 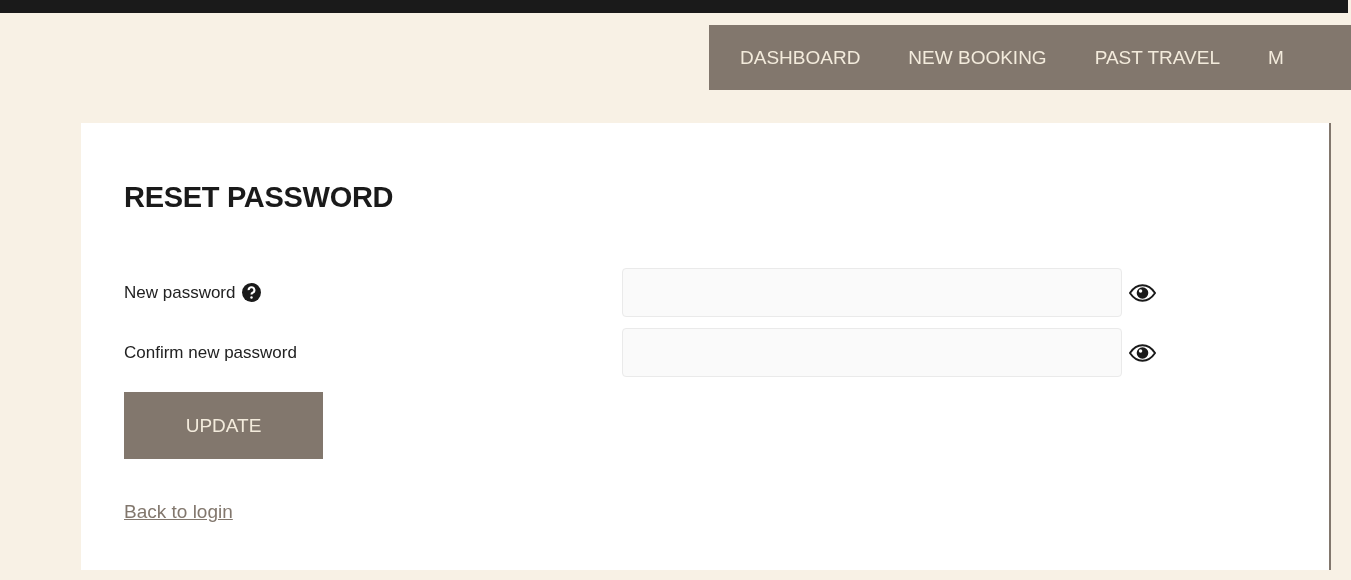 What do you see at coordinates (180, 292) in the screenshot?
I see `field-label: New password` at bounding box center [180, 292].